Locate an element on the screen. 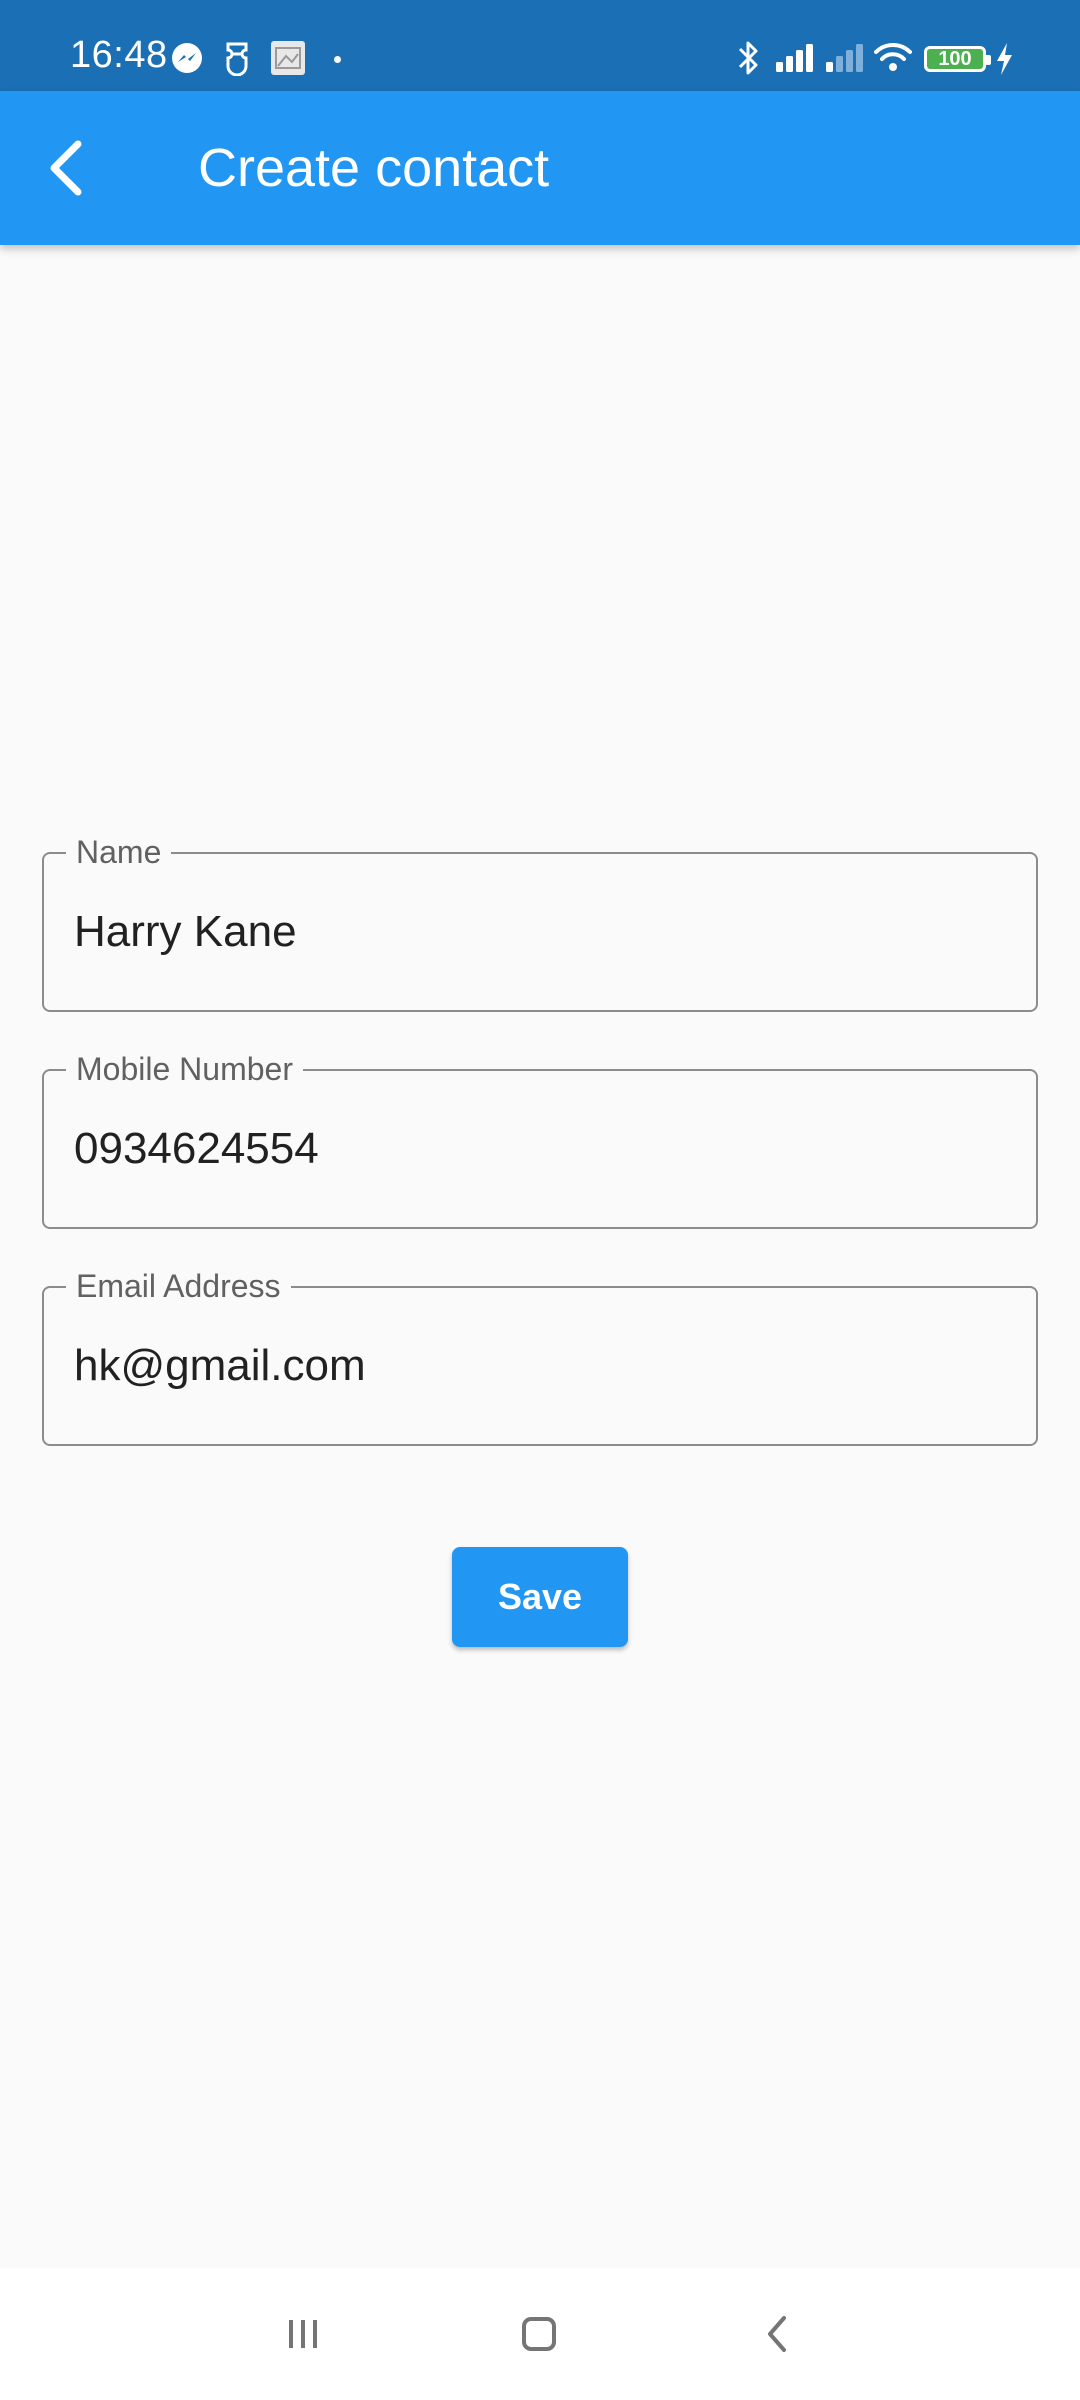 This screenshot has width=1080, height=2400. page-title: Create contact is located at coordinates (374, 168).